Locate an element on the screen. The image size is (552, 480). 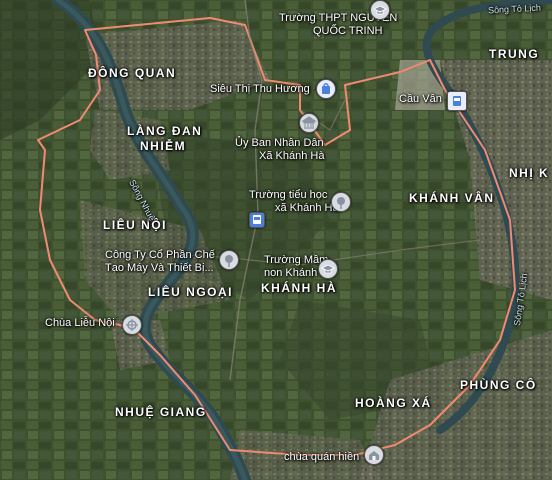
poi-label-chua-quan-hien: chùa quán hiền is located at coordinates (322, 457).